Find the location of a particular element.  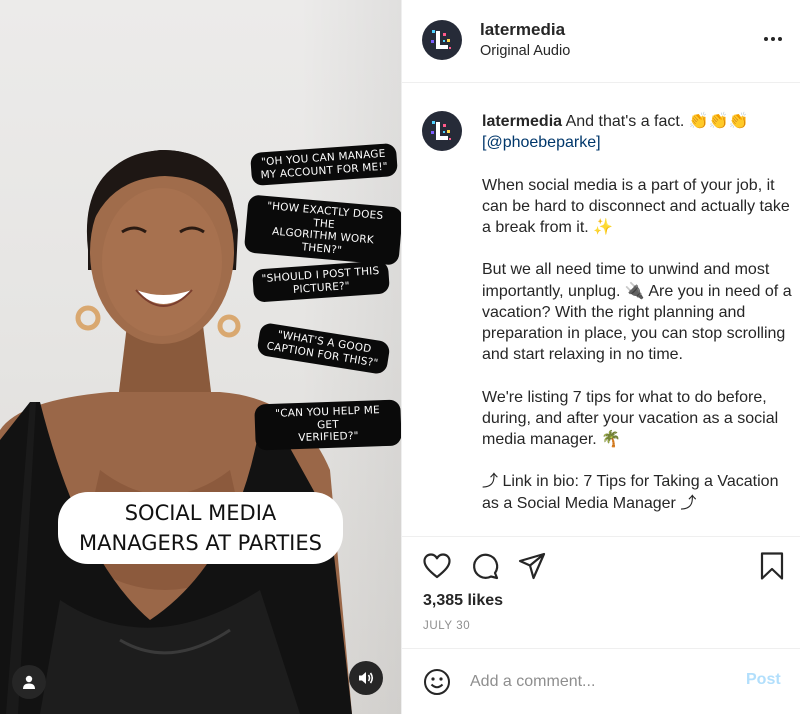

video-caption: SOCIAL MEDIA MANAGERS AT PARTIES is located at coordinates (200, 528).